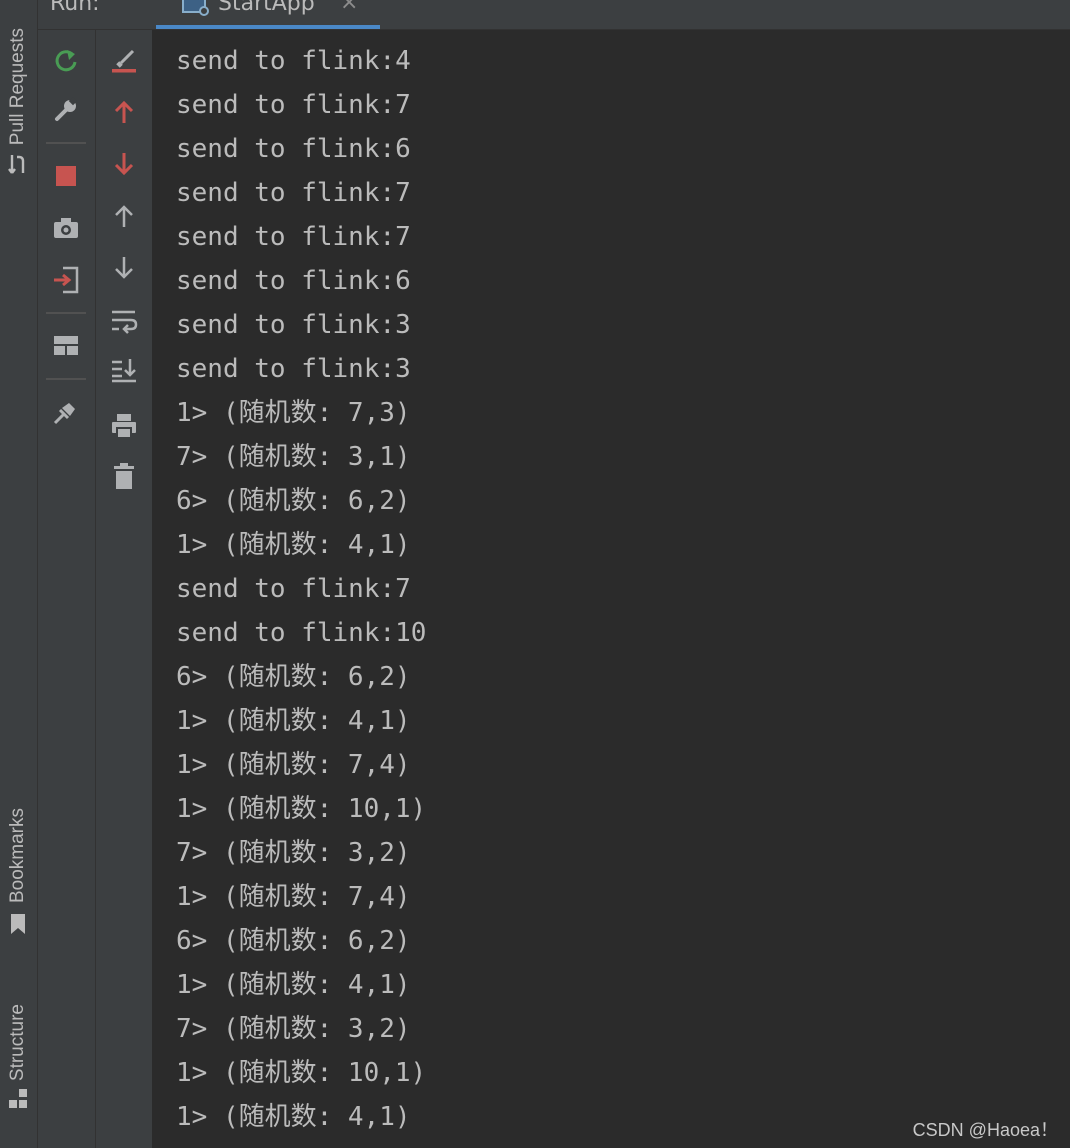 The image size is (1070, 1148). I want to click on application-icon, so click(195, 8).